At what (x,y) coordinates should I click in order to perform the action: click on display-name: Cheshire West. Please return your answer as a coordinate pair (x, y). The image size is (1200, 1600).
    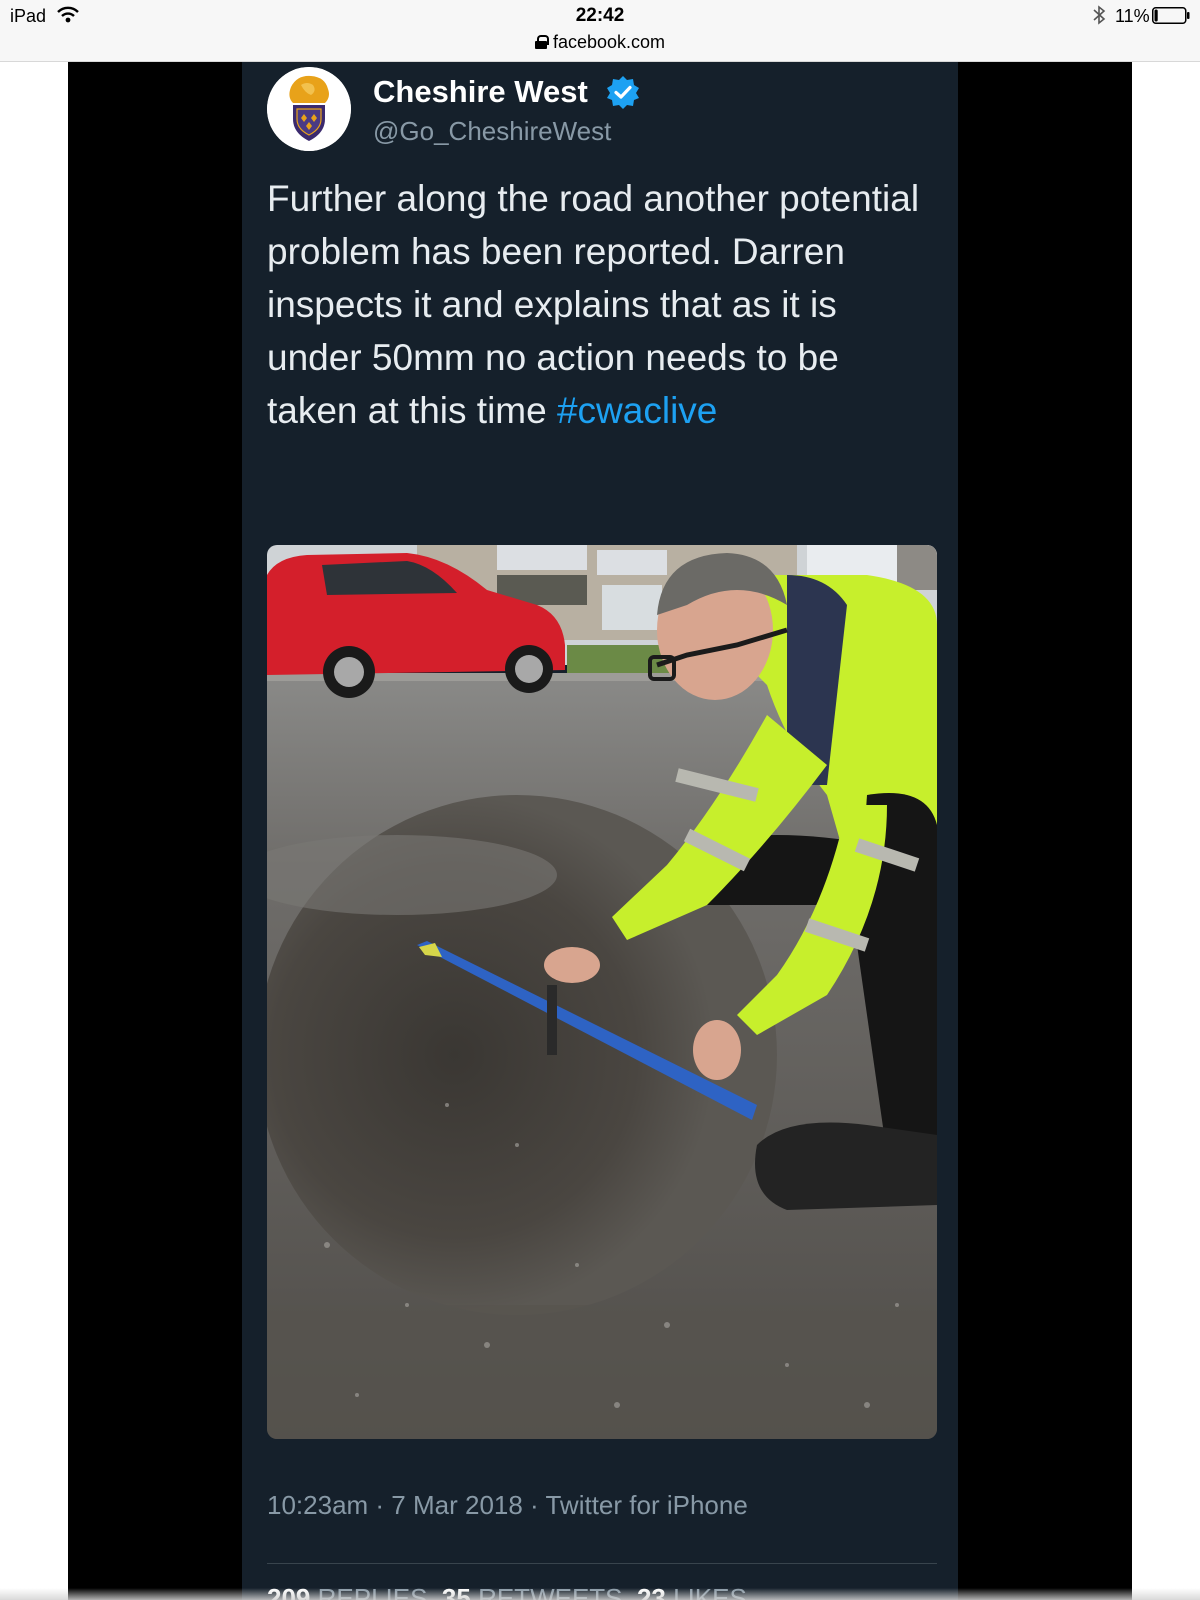
    Looking at the image, I should click on (480, 92).